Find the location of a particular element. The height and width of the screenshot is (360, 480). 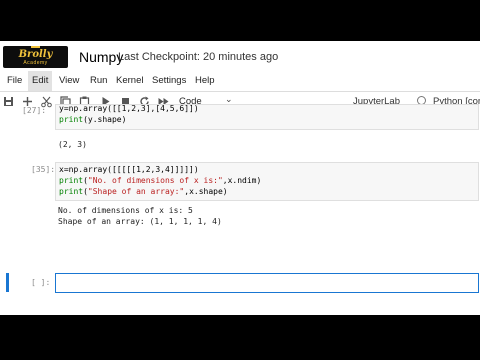

logo-sub-text: Academy is located at coordinates (35, 63).